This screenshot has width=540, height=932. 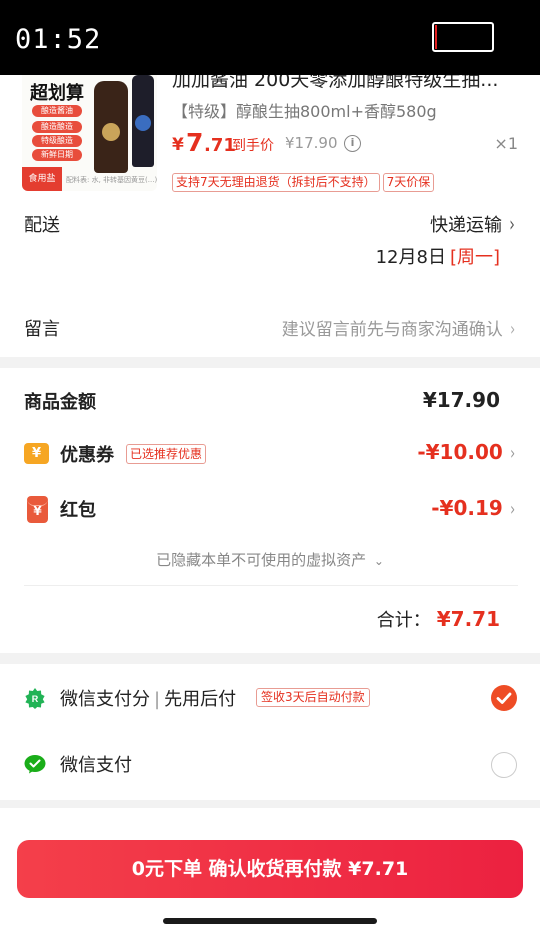 I want to click on soy-bottle-small-icon, so click(x=143, y=121).